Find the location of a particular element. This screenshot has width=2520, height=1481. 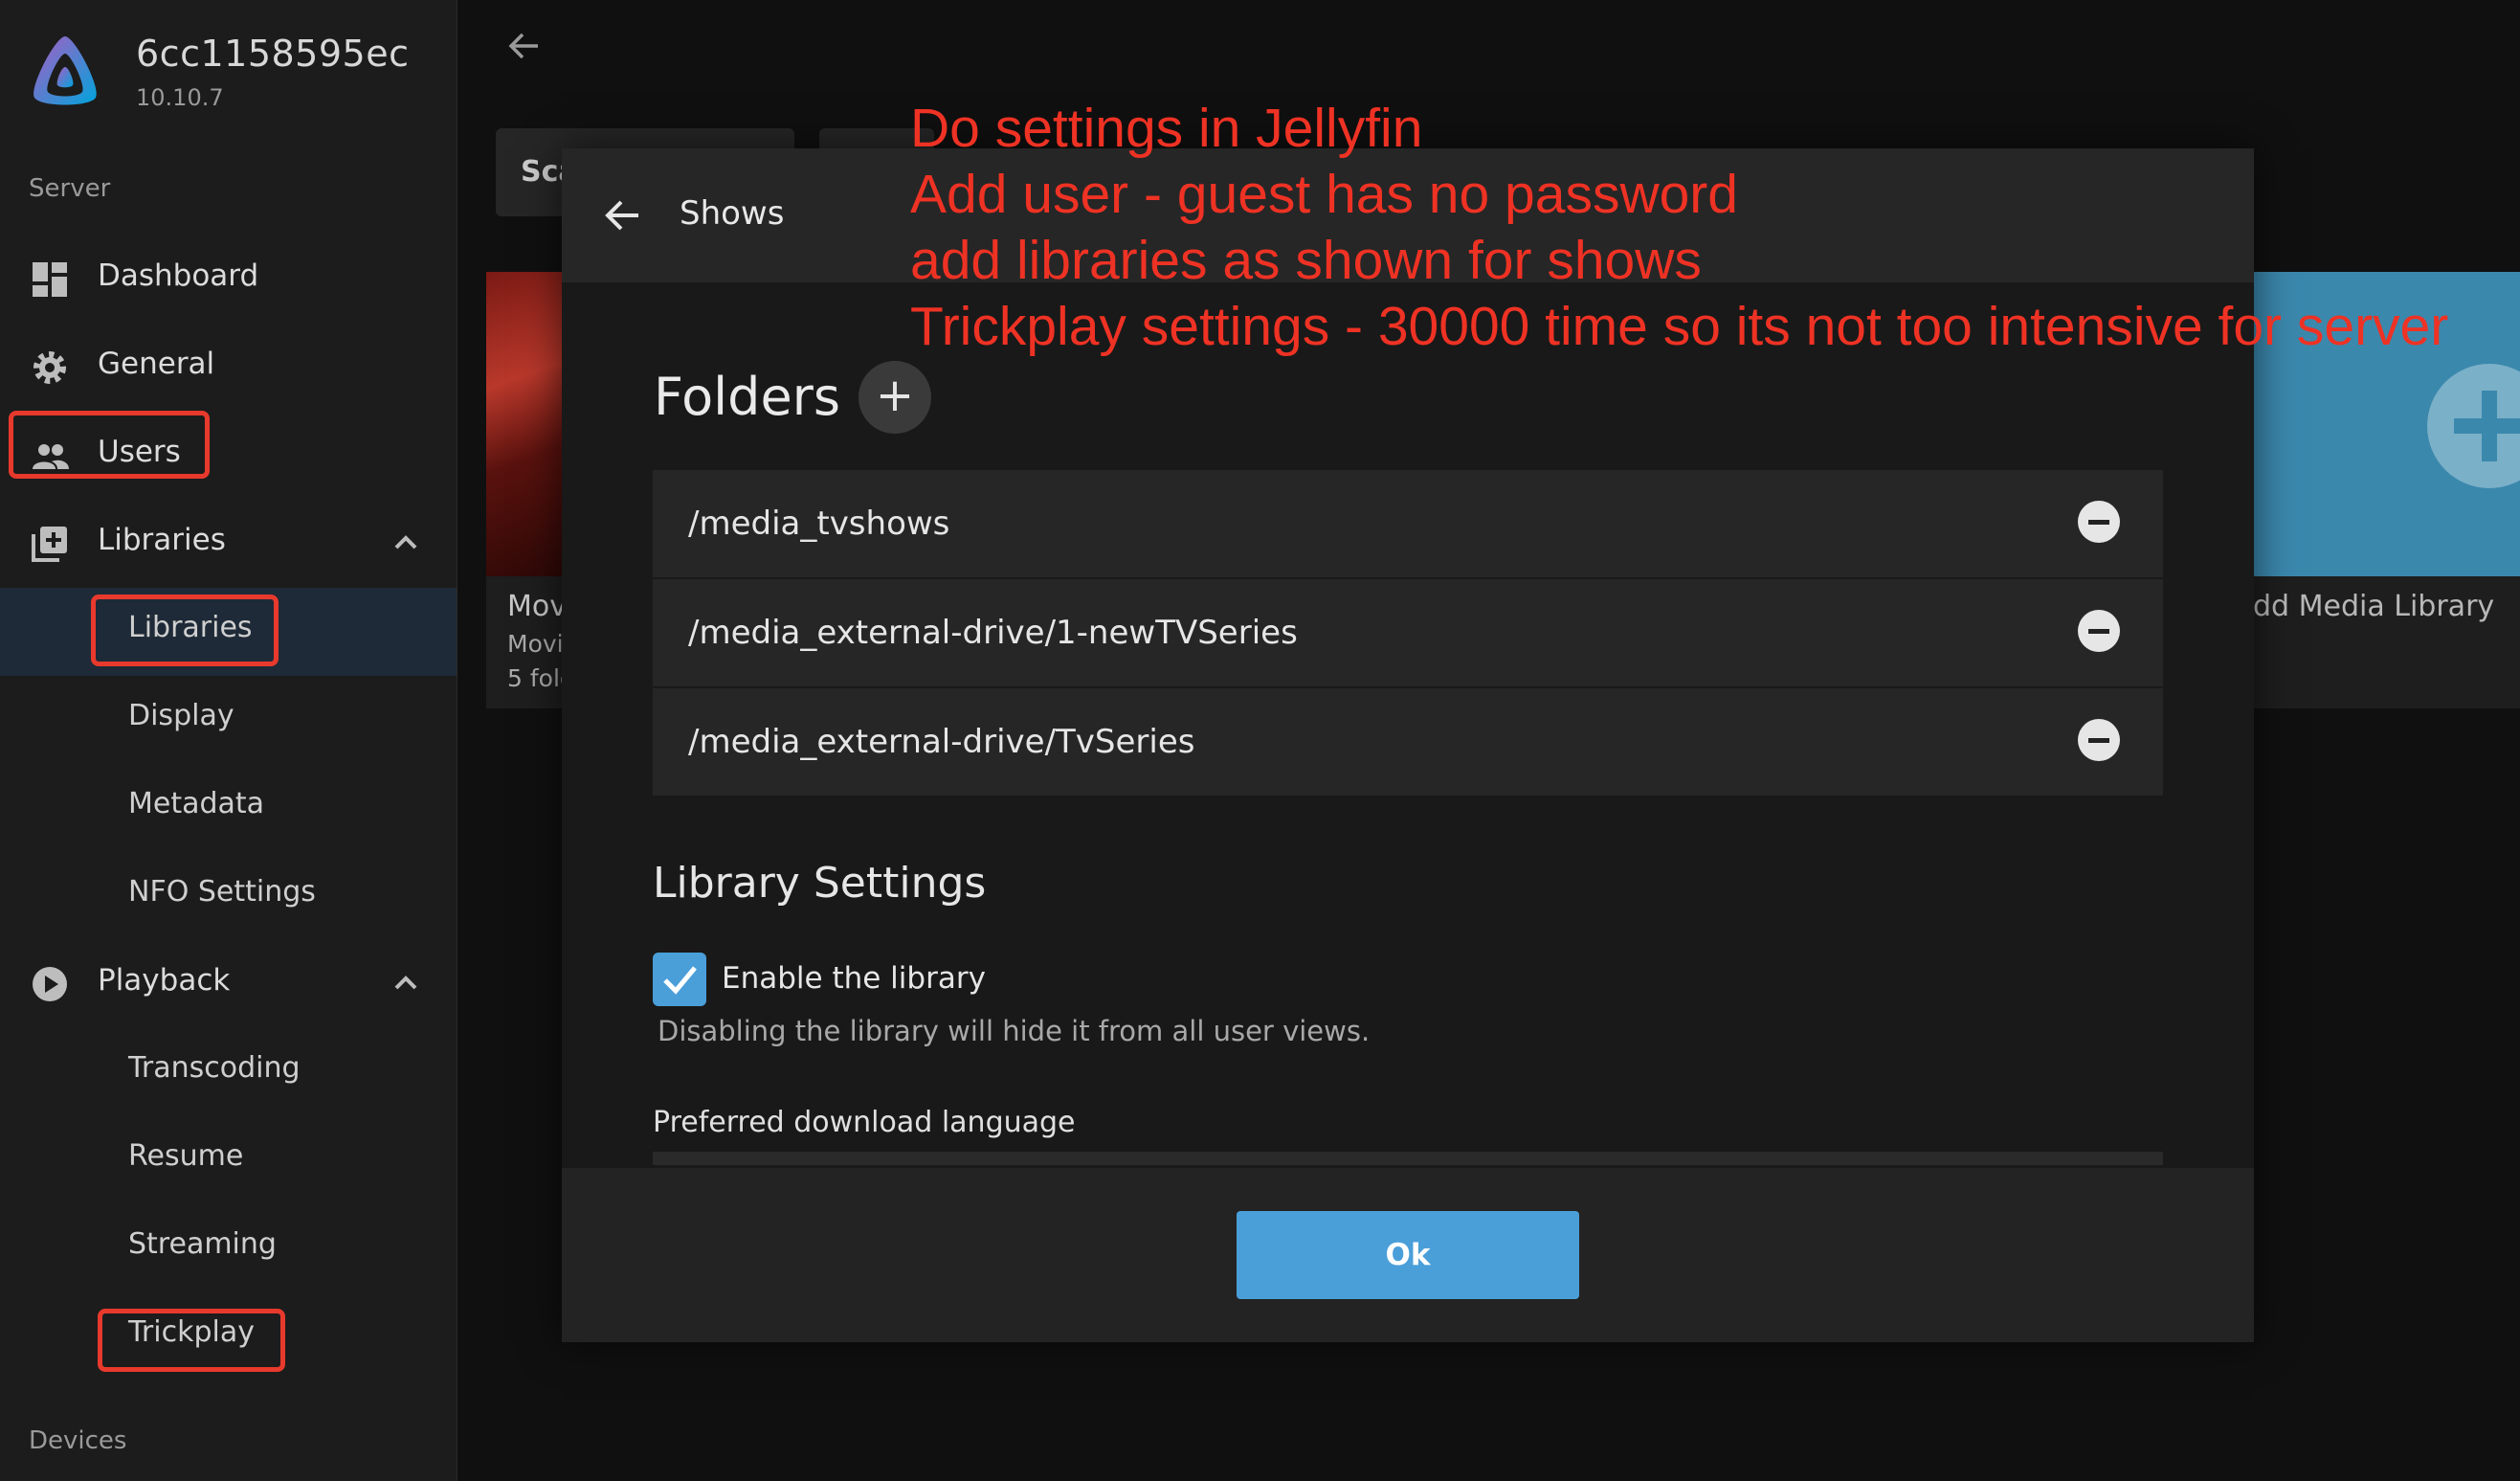

library-settings-heading: Library Settings is located at coordinates (820, 883).